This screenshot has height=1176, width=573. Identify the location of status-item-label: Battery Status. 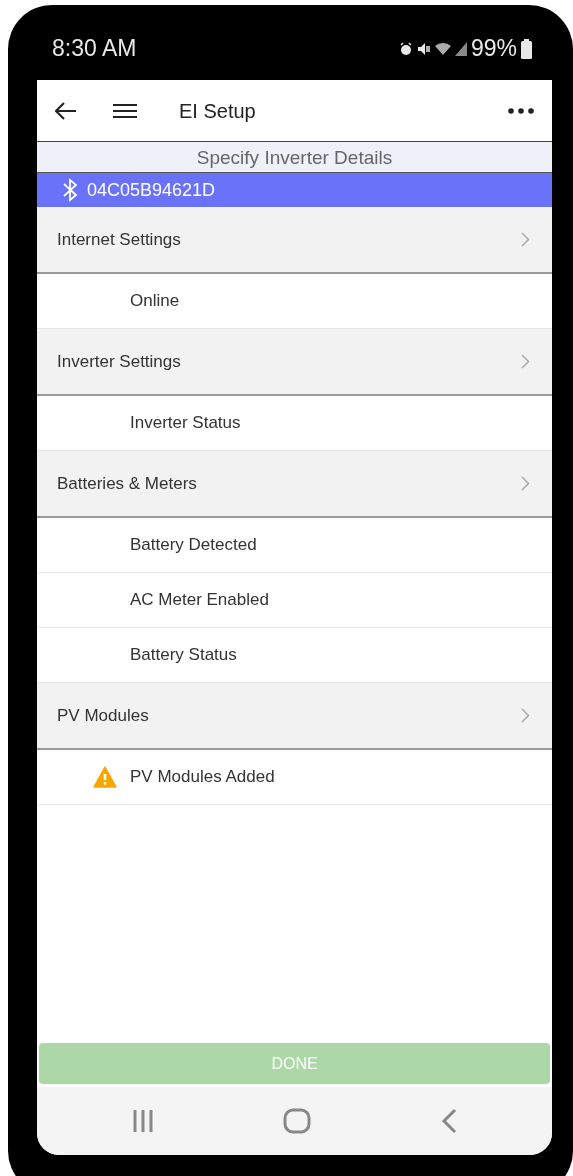
(183, 655).